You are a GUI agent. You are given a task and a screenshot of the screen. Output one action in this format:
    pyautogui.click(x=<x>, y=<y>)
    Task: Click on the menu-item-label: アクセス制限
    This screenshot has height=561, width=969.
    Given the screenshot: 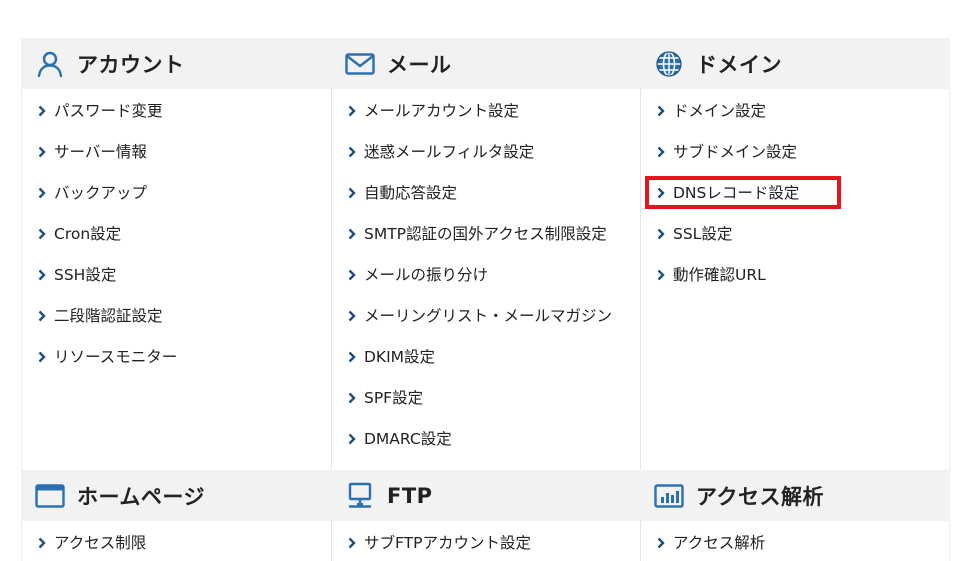 What is the action you would take?
    pyautogui.click(x=100, y=543)
    